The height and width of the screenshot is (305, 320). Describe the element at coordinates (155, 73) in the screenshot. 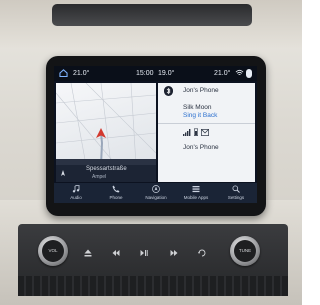

I see `status-bar: 21.0° 15:00 19.0° 21.0°` at that location.